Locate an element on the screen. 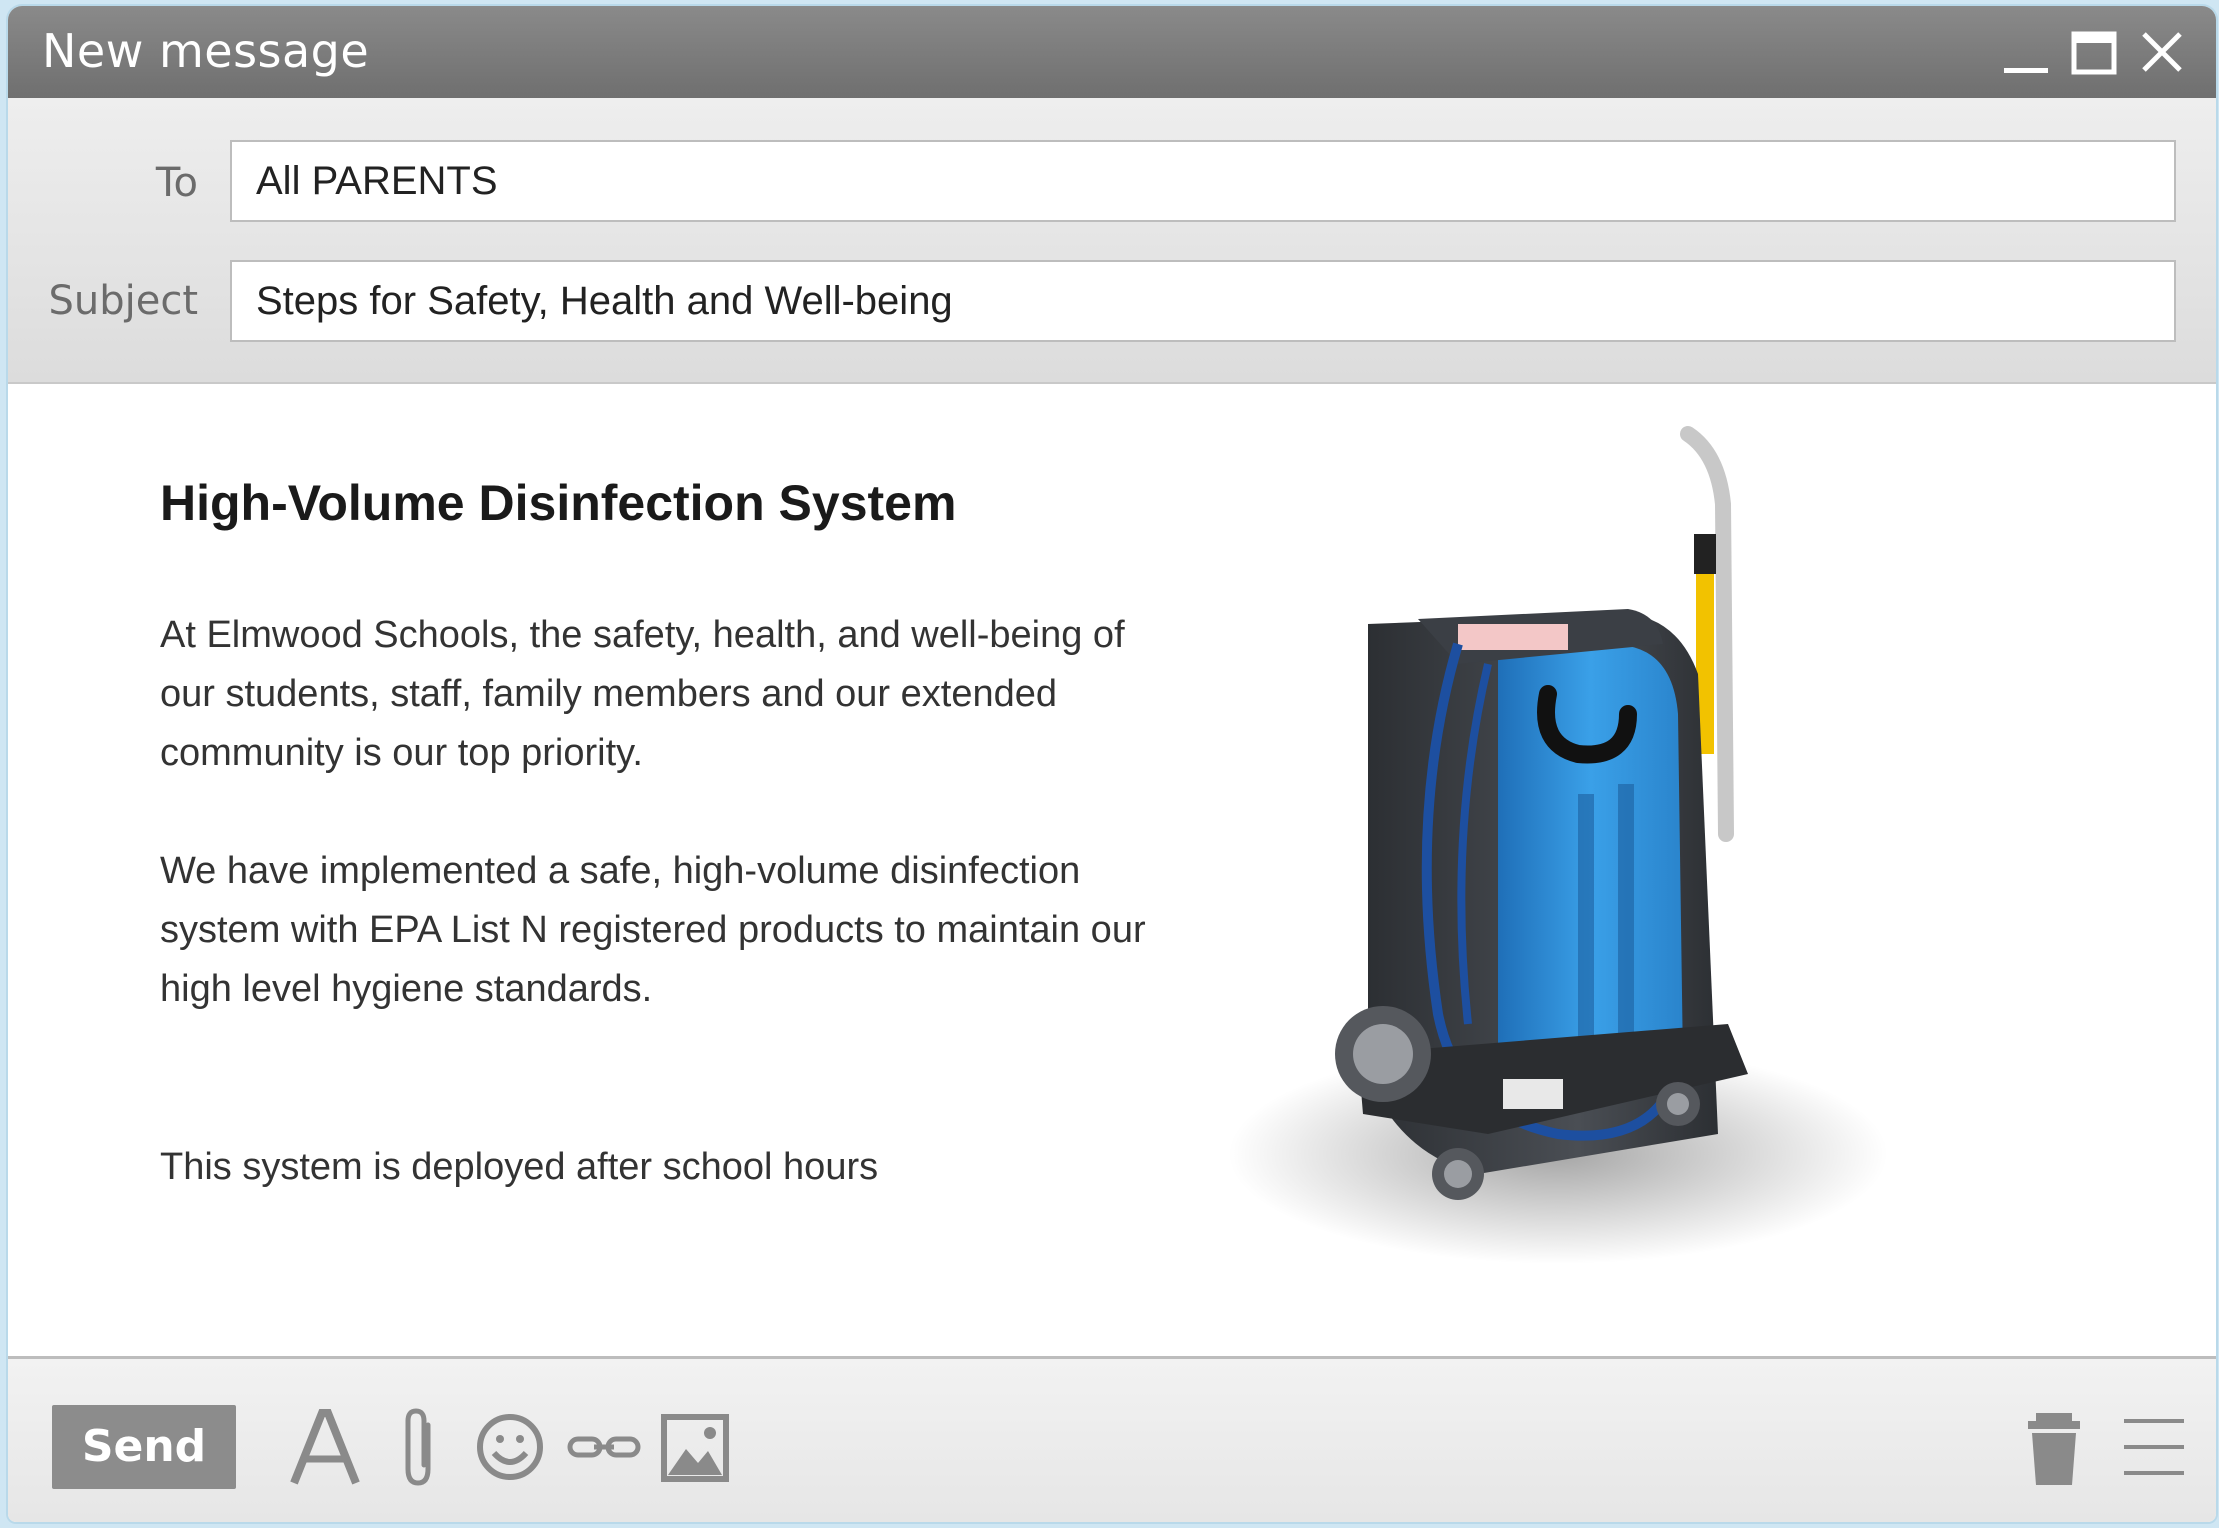  minimize-button is located at coordinates (2026, 52).